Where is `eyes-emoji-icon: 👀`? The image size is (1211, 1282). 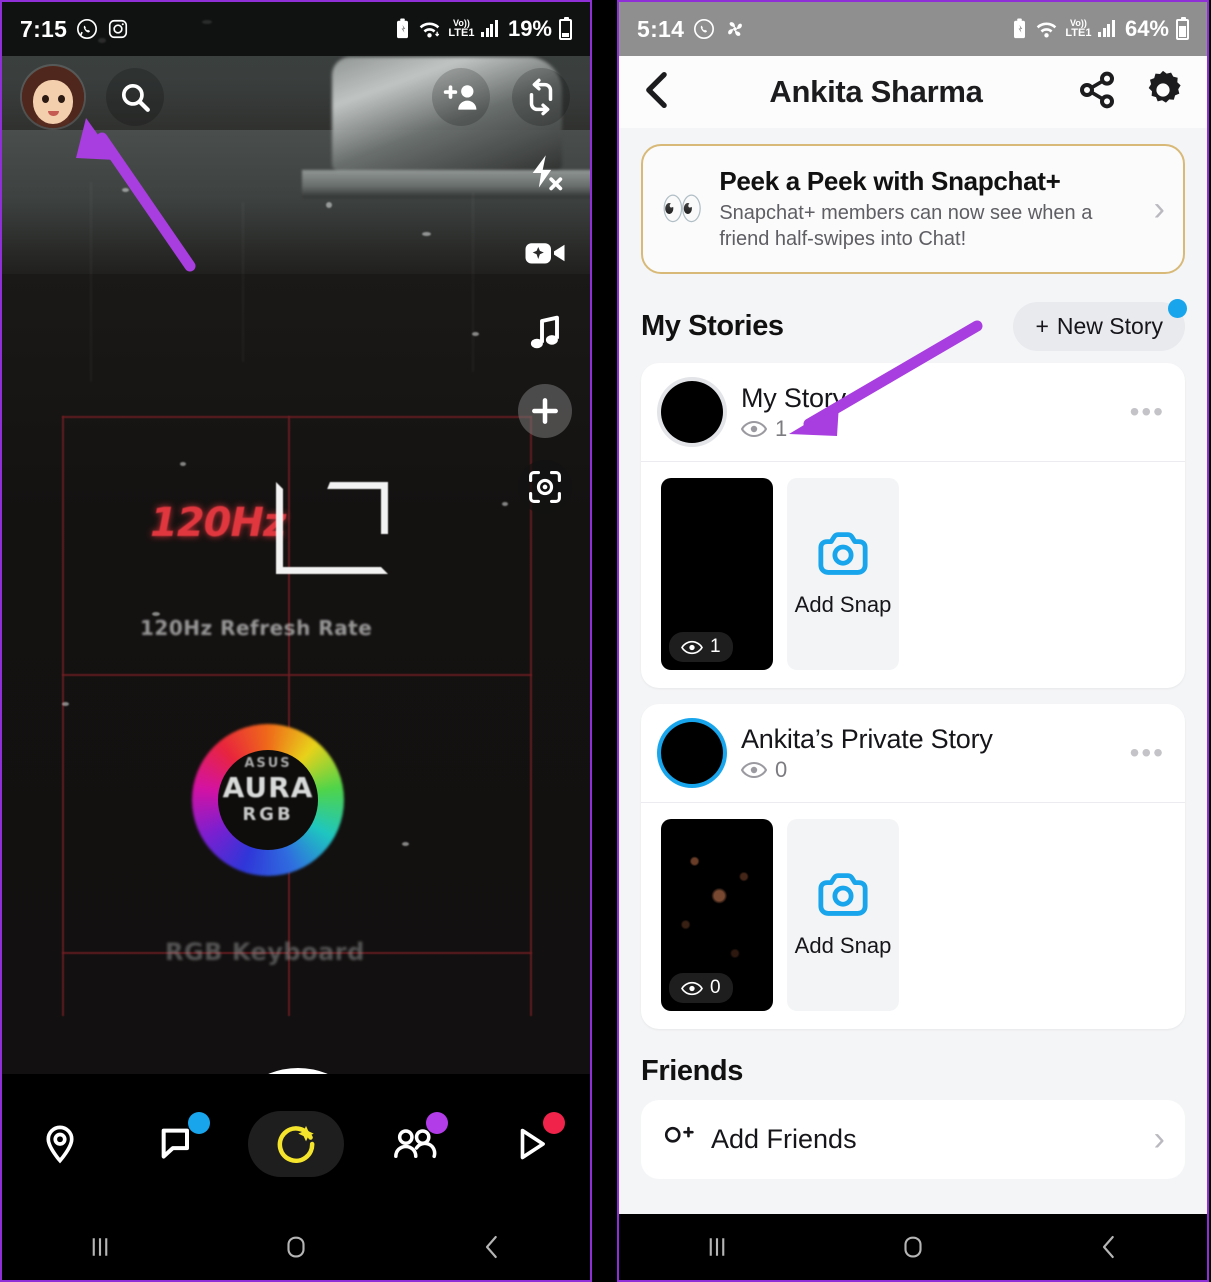
eyes-emoji-icon: 👀 is located at coordinates (682, 209).